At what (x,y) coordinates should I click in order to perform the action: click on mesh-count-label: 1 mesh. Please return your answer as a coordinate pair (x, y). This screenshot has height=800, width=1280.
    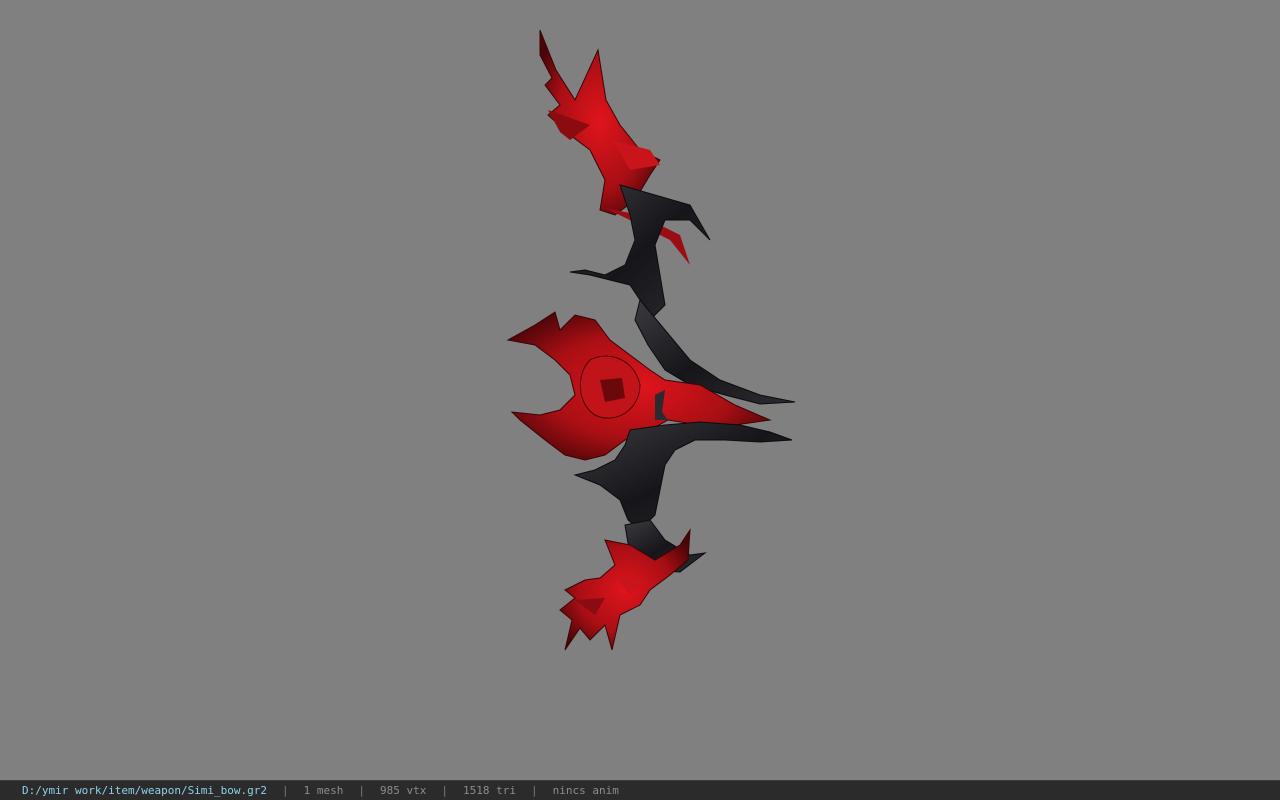
    Looking at the image, I should click on (323, 790).